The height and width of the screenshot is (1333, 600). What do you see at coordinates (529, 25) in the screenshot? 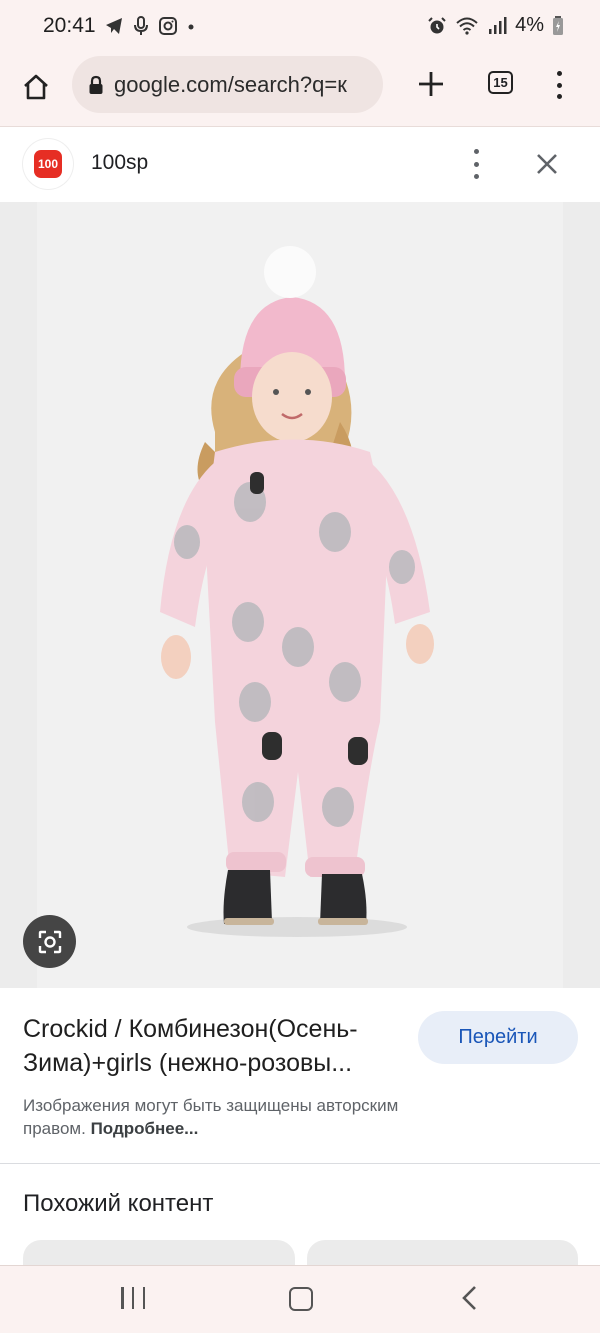
I see `battery-text: 4%` at bounding box center [529, 25].